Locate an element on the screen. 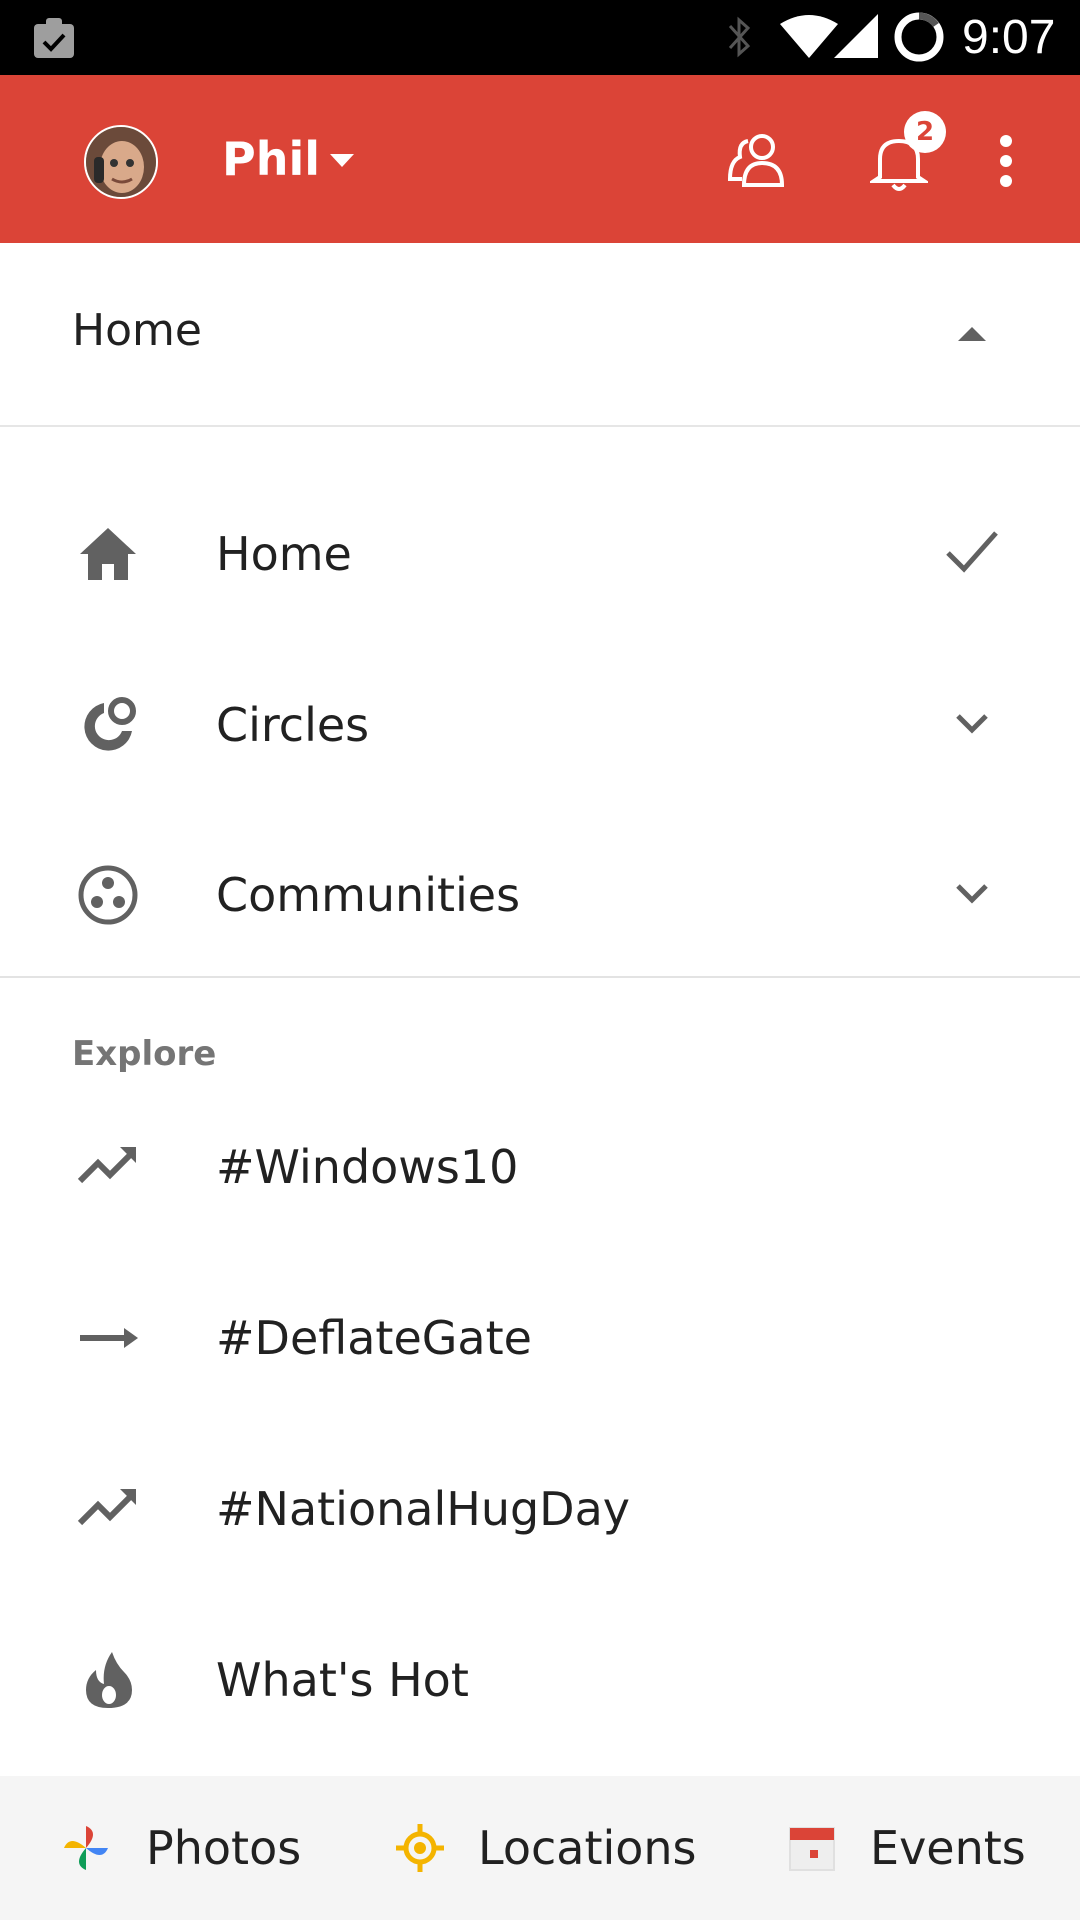 The image size is (1080, 1920). nav-item-circles-label: Circles is located at coordinates (293, 725).